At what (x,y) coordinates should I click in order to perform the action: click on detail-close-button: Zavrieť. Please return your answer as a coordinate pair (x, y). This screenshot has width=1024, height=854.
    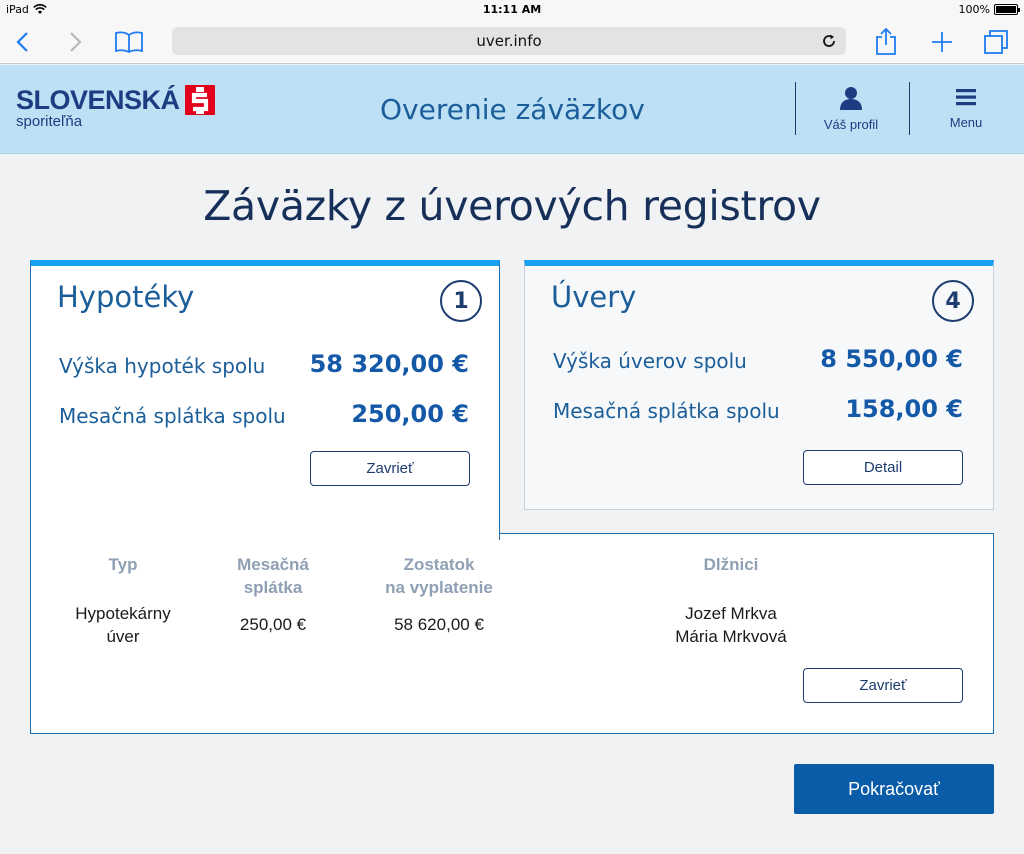
    Looking at the image, I should click on (883, 685).